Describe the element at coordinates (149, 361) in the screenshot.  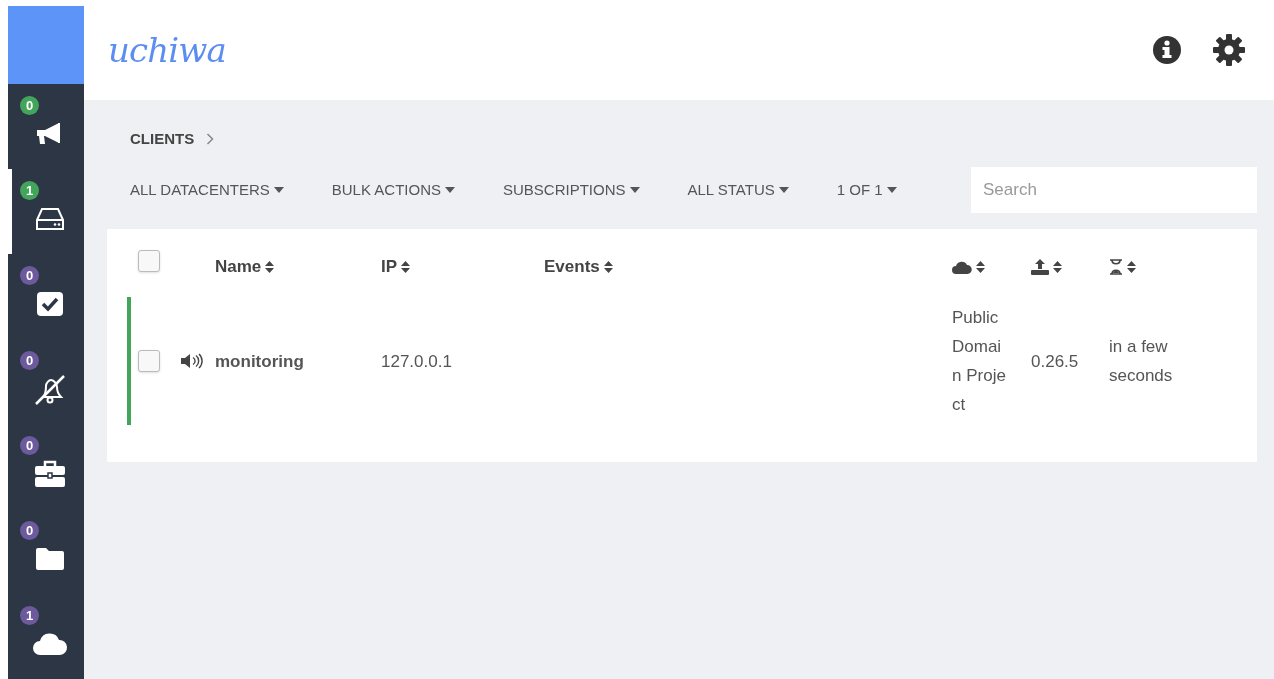
I see `row-checkbox` at that location.